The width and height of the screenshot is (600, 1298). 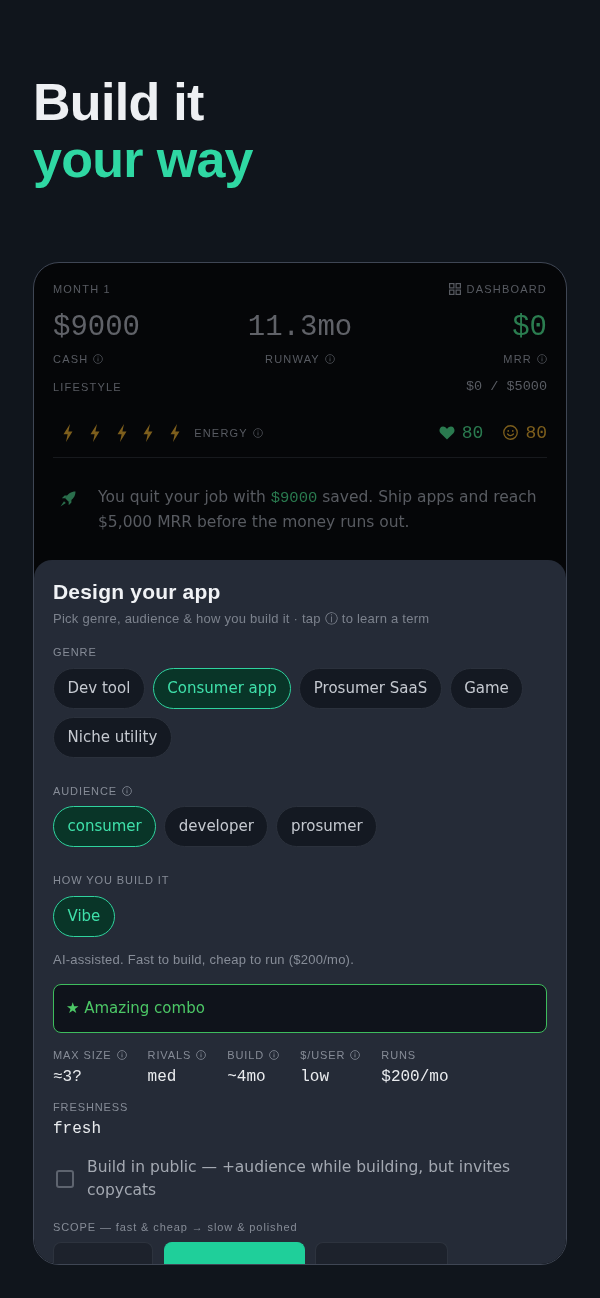 I want to click on grid-icon, so click(x=454, y=289).